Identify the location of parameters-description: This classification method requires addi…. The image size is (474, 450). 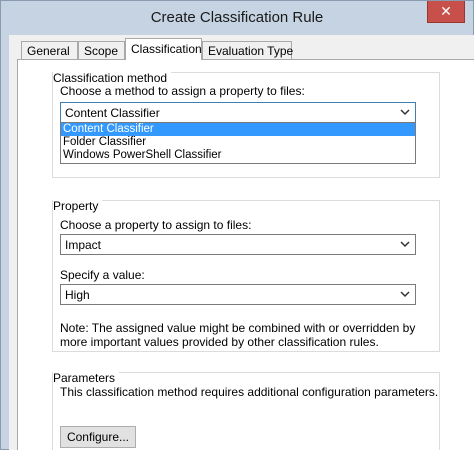
(249, 392).